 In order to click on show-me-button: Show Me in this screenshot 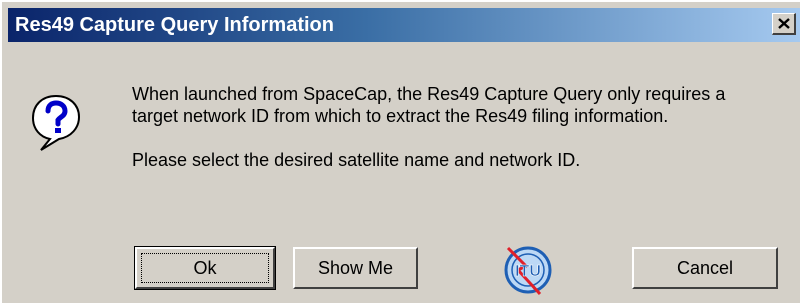, I will do `click(355, 268)`.